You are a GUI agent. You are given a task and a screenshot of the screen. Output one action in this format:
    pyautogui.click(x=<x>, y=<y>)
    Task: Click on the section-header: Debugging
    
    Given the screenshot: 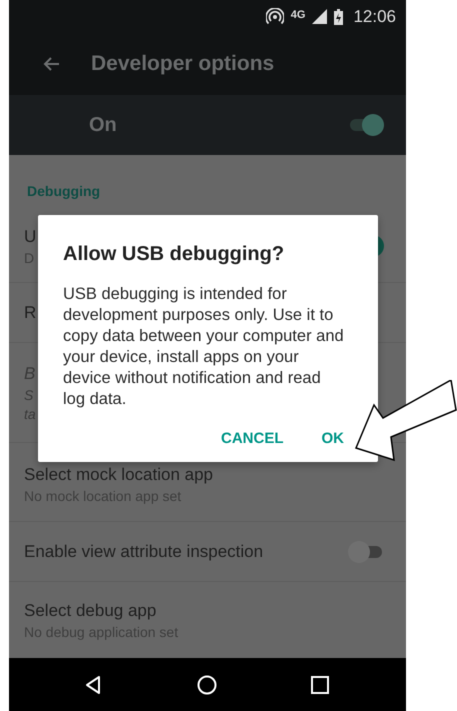 What is the action you would take?
    pyautogui.click(x=64, y=191)
    